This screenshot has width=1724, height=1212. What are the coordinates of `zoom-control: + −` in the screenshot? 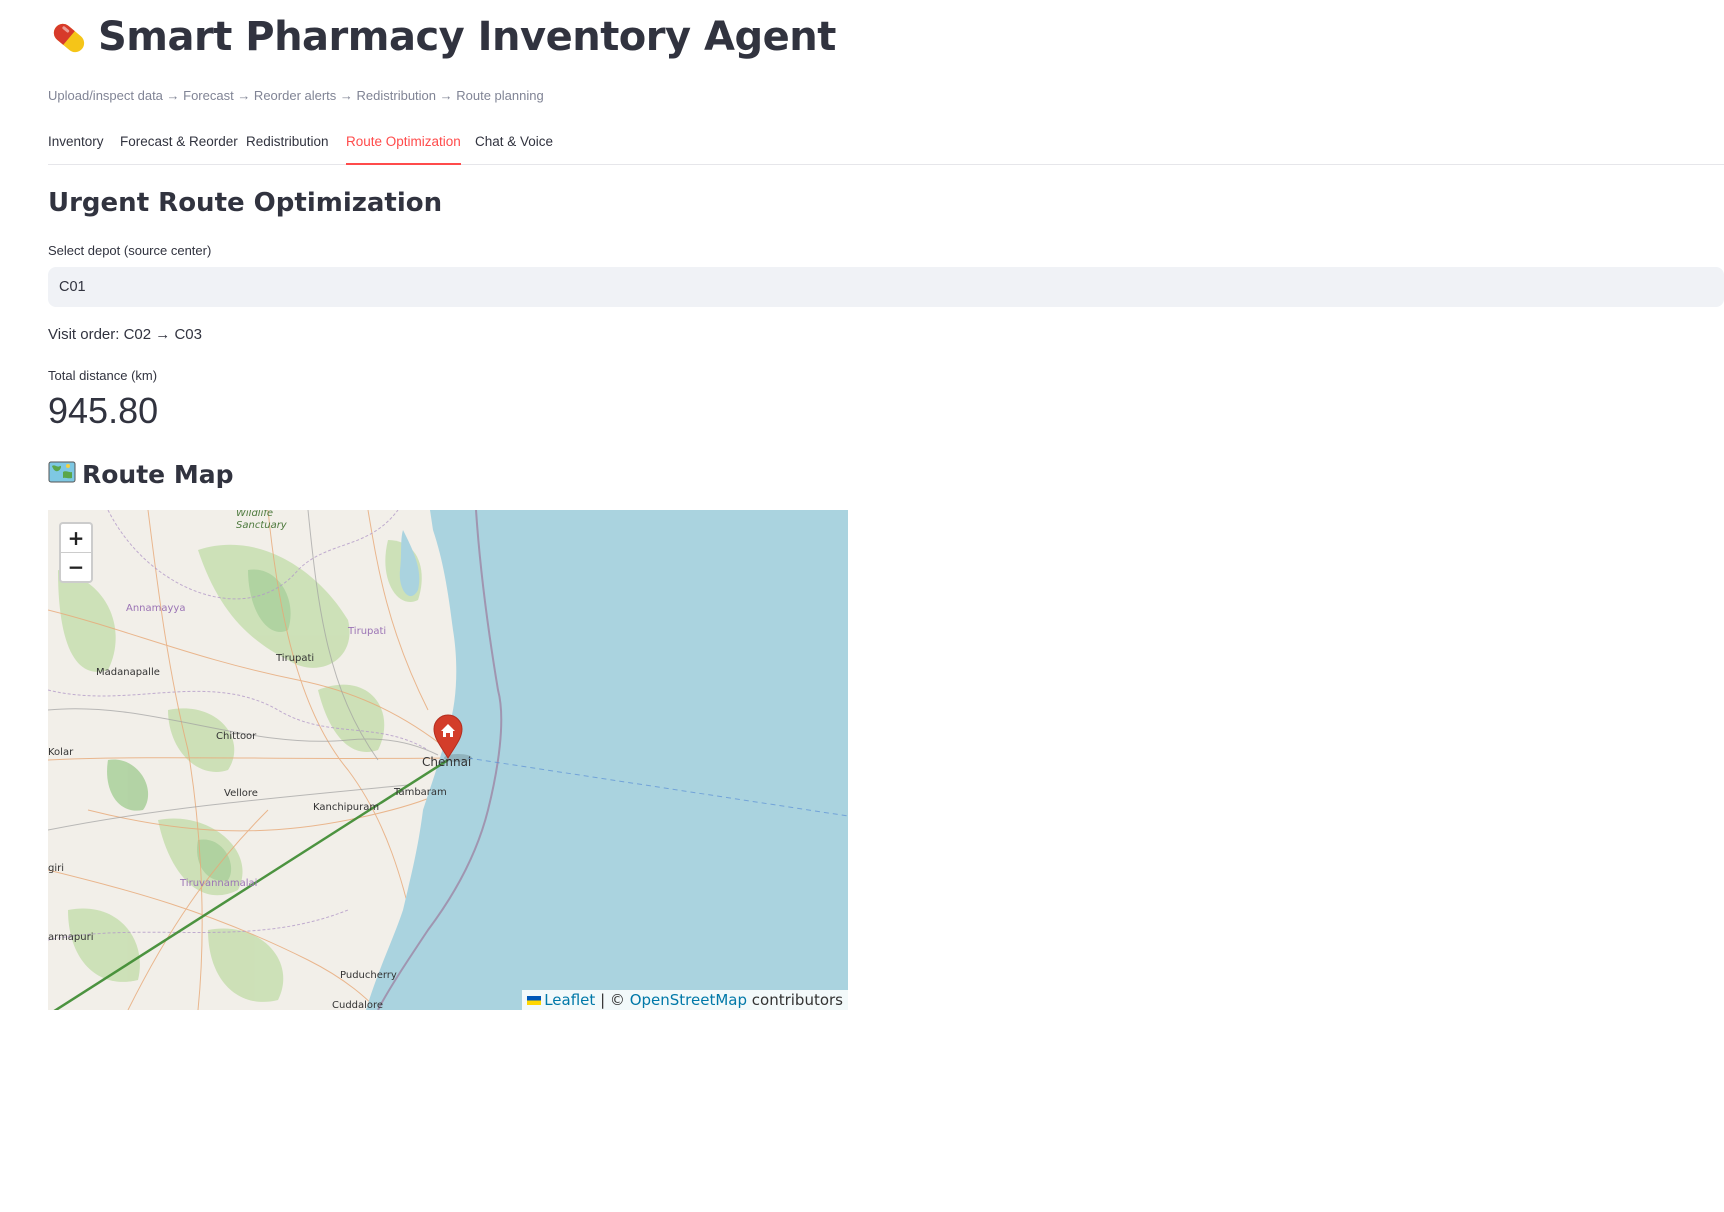 It's located at (76, 552).